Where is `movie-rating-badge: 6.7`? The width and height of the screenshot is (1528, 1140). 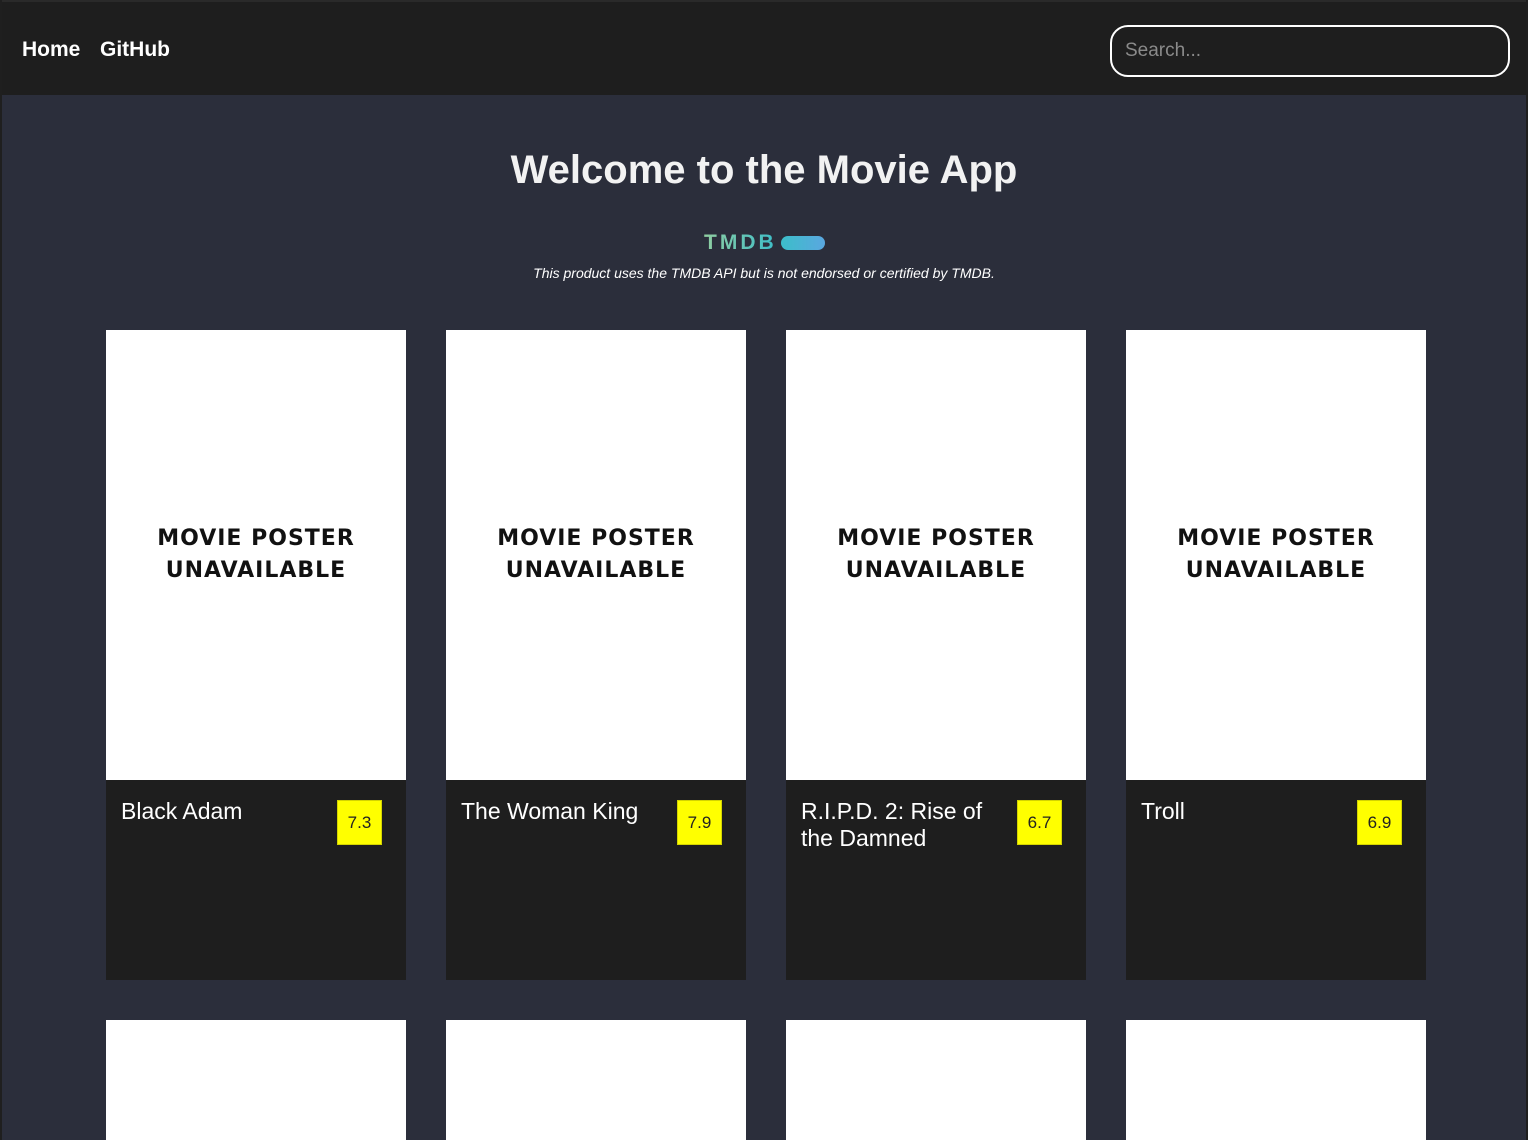
movie-rating-badge: 6.7 is located at coordinates (1039, 822).